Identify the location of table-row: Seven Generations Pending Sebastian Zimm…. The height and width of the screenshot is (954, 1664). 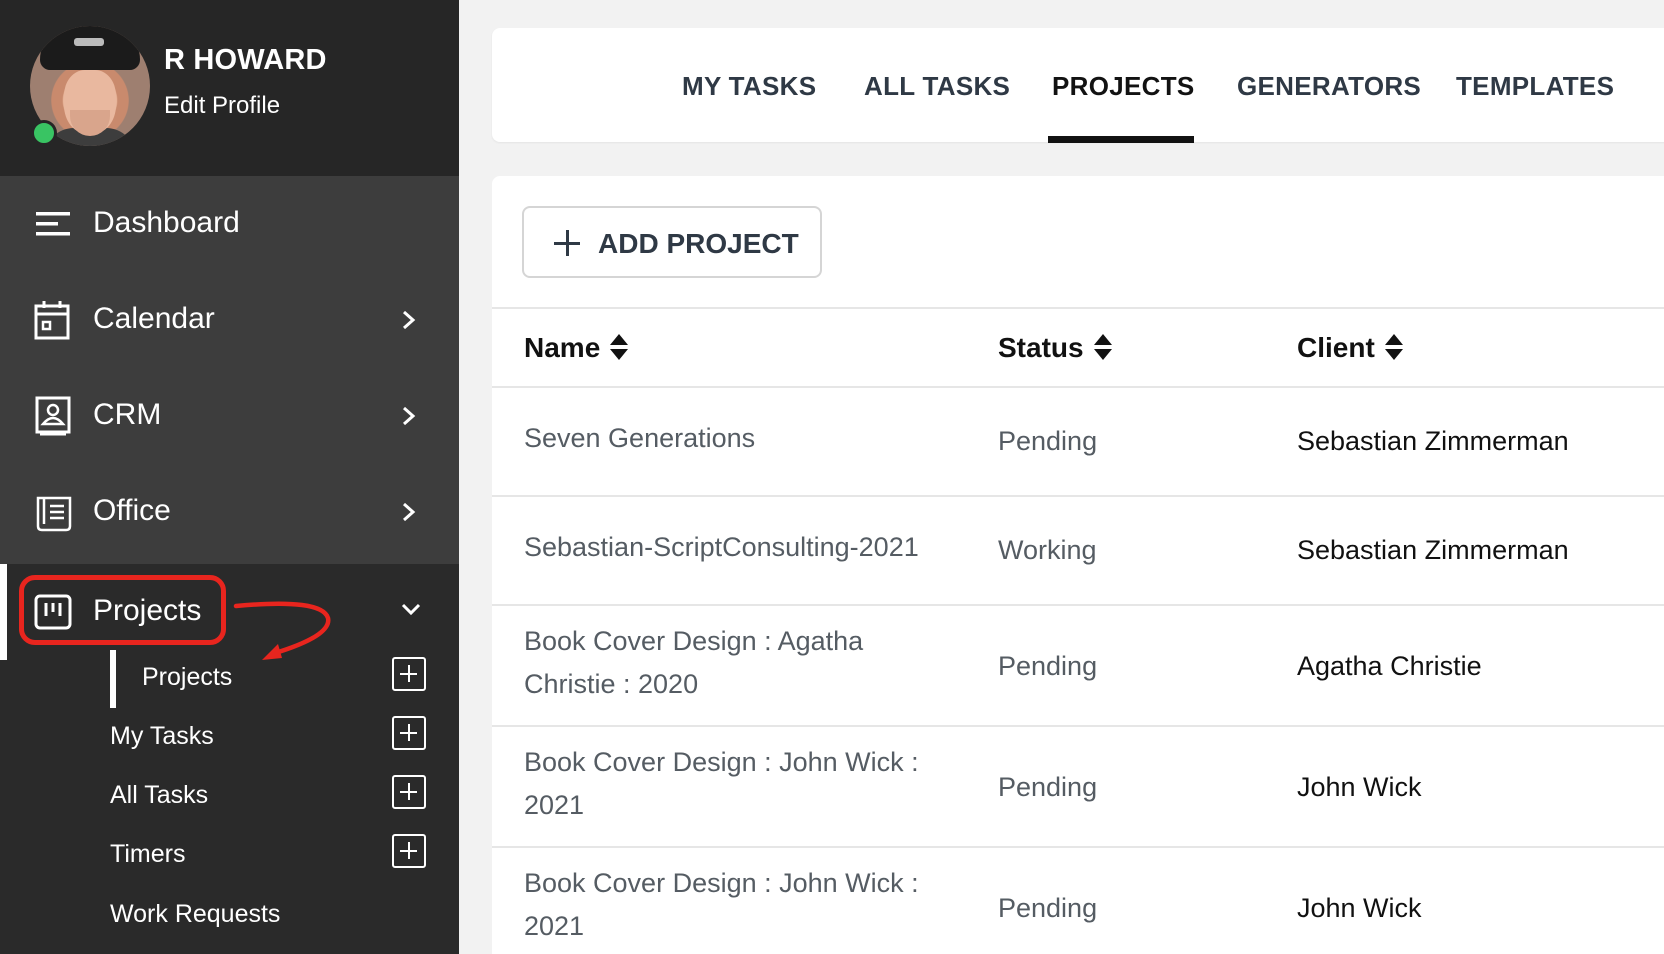
(1078, 442).